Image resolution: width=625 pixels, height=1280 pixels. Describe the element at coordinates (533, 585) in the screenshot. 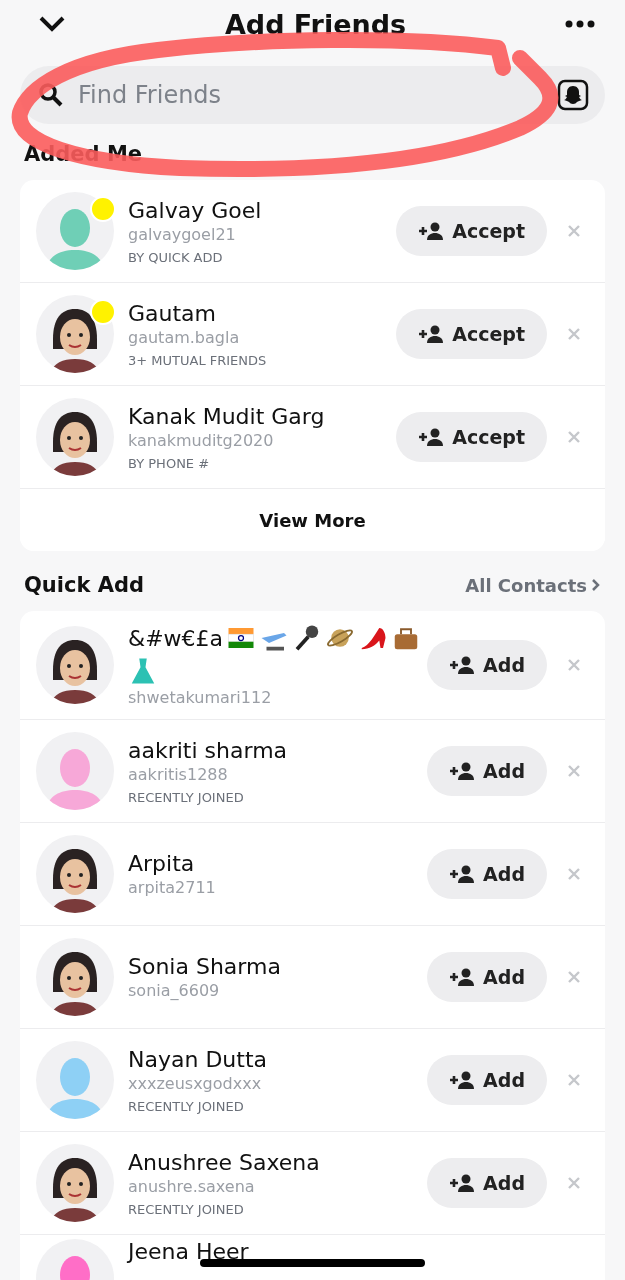

I see `all-contacts-link: All Contacts` at that location.